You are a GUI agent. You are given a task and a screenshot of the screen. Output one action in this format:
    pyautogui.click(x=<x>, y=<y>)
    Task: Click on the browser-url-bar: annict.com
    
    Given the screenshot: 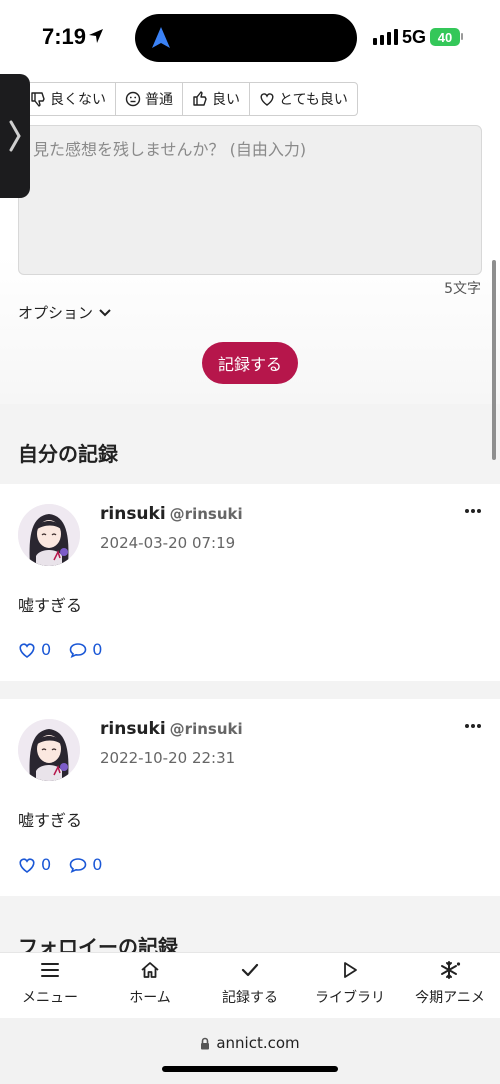 What is the action you would take?
    pyautogui.click(x=250, y=1051)
    